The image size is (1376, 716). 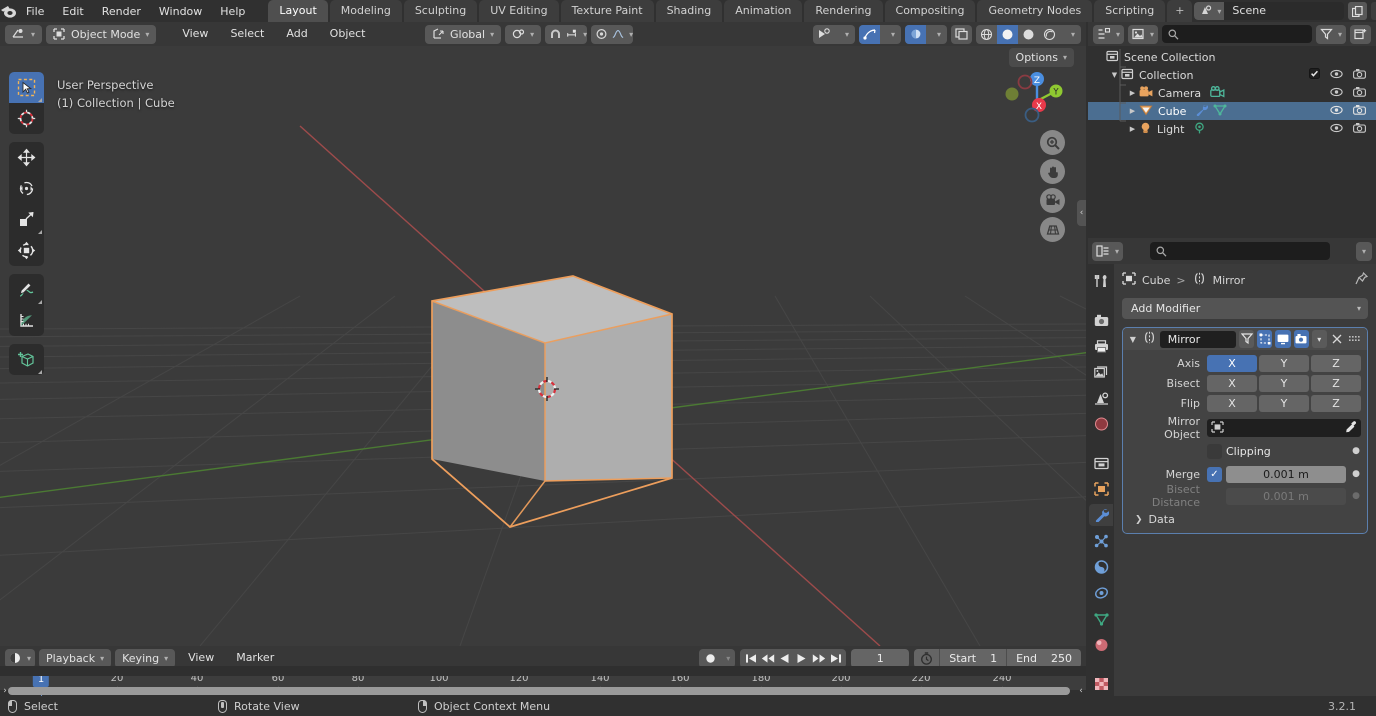 I want to click on prop-tab-constraints, so click(x=1101, y=593).